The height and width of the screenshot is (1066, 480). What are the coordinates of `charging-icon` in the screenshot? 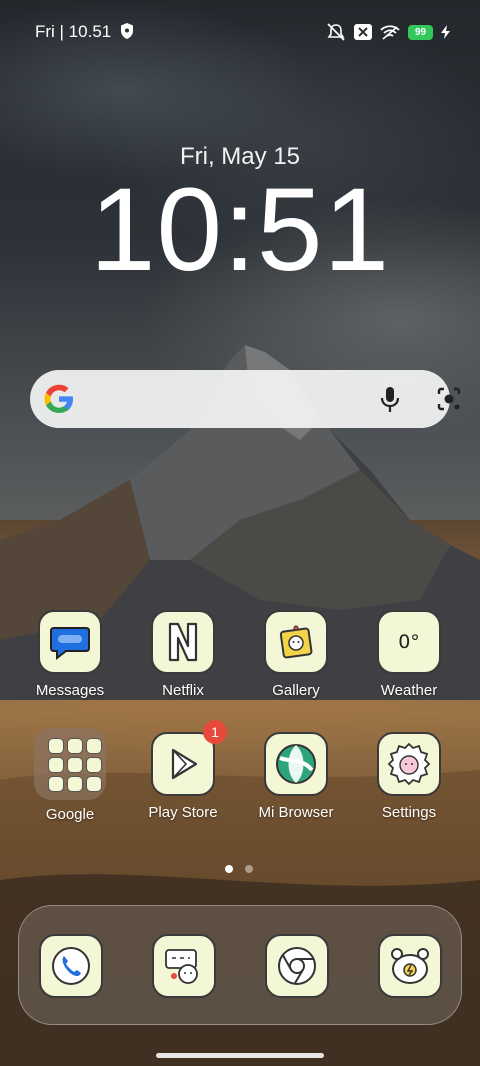 It's located at (445, 32).